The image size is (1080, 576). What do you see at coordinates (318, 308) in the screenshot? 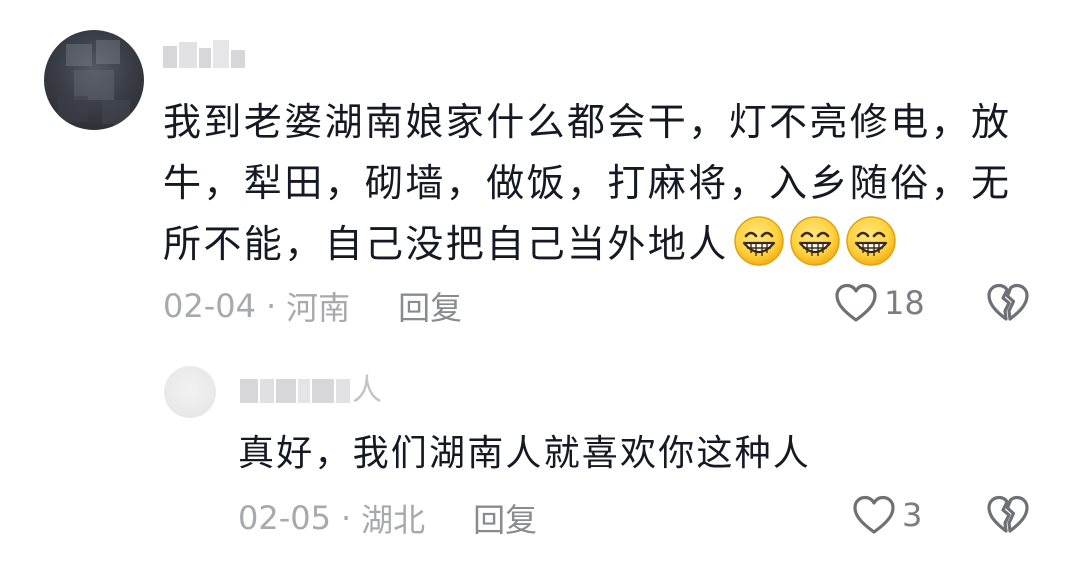
I see `comment-location: 河南` at bounding box center [318, 308].